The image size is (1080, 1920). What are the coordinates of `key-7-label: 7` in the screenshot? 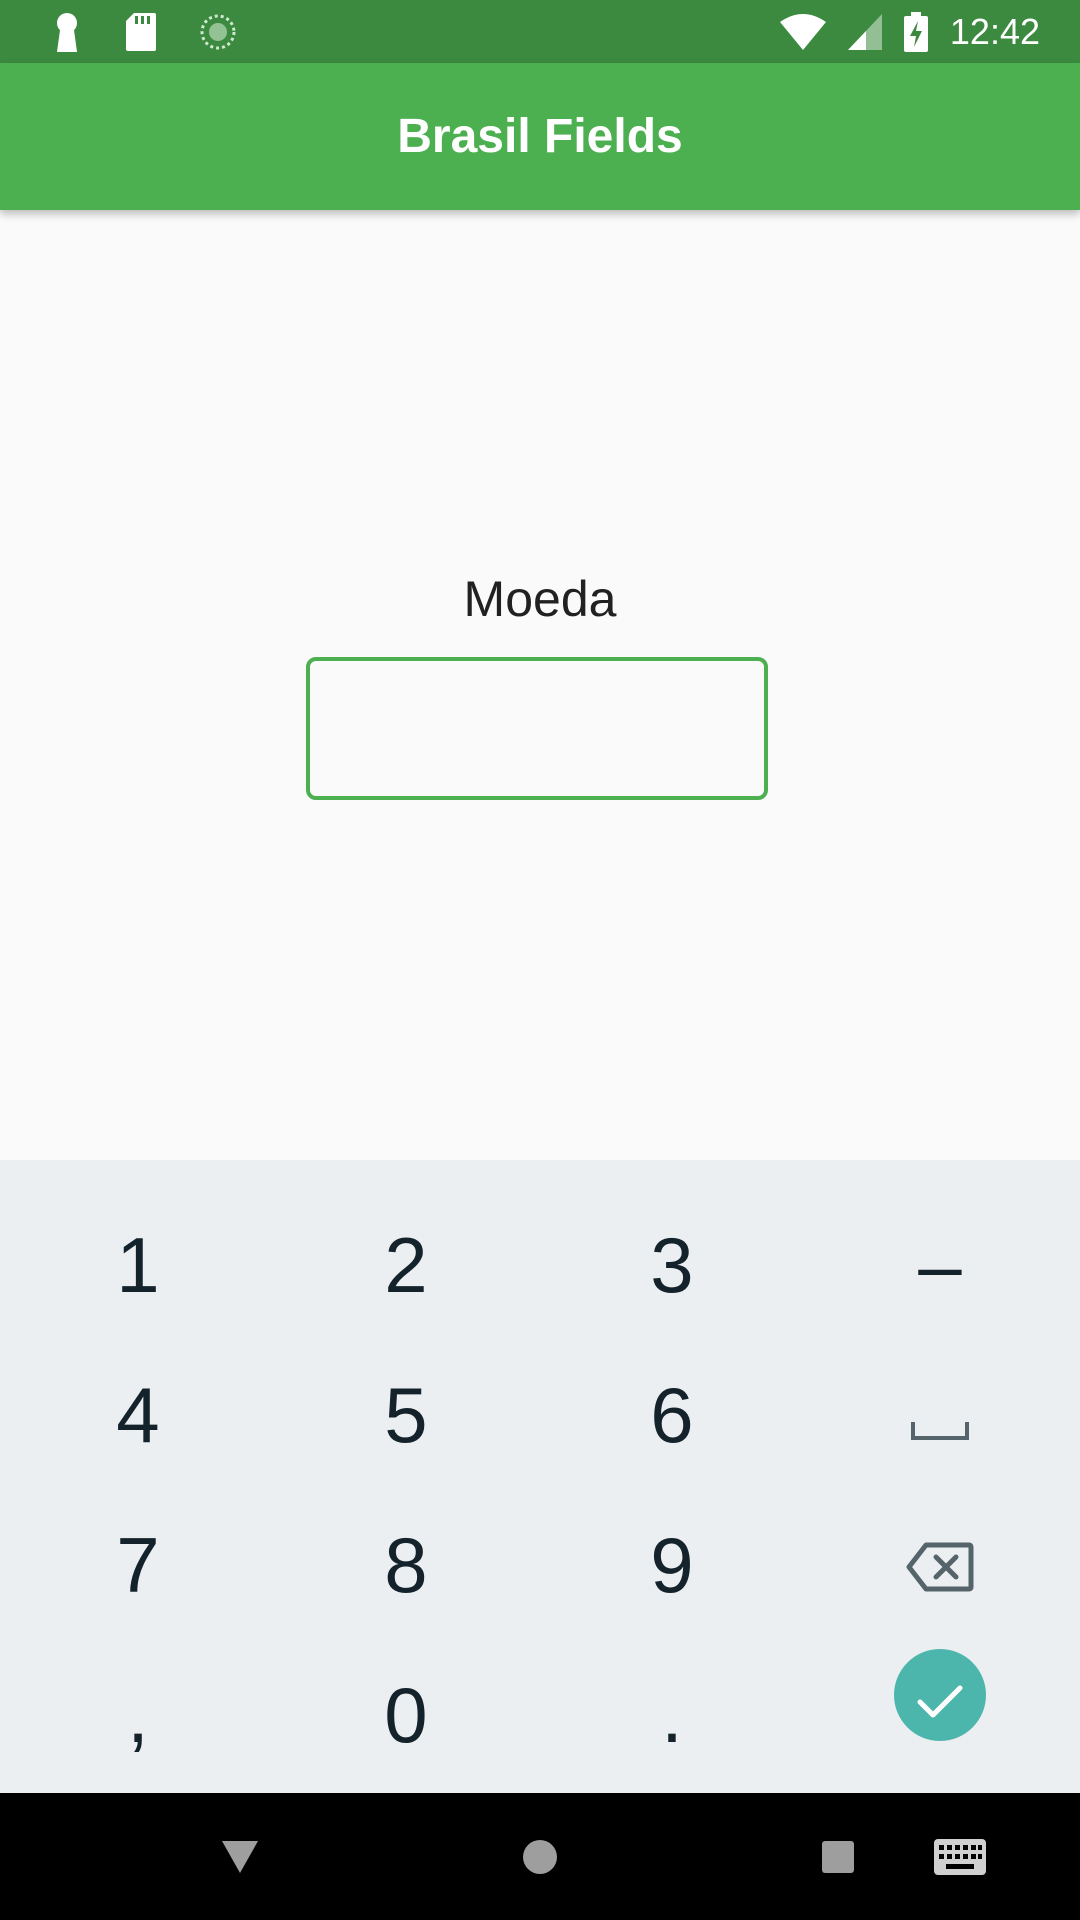 It's located at (138, 1564).